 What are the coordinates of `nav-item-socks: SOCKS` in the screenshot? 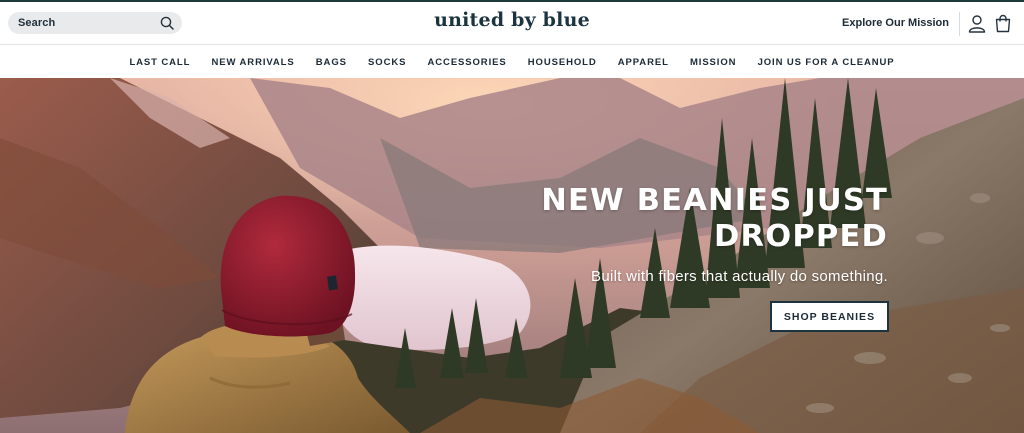 It's located at (386, 62).